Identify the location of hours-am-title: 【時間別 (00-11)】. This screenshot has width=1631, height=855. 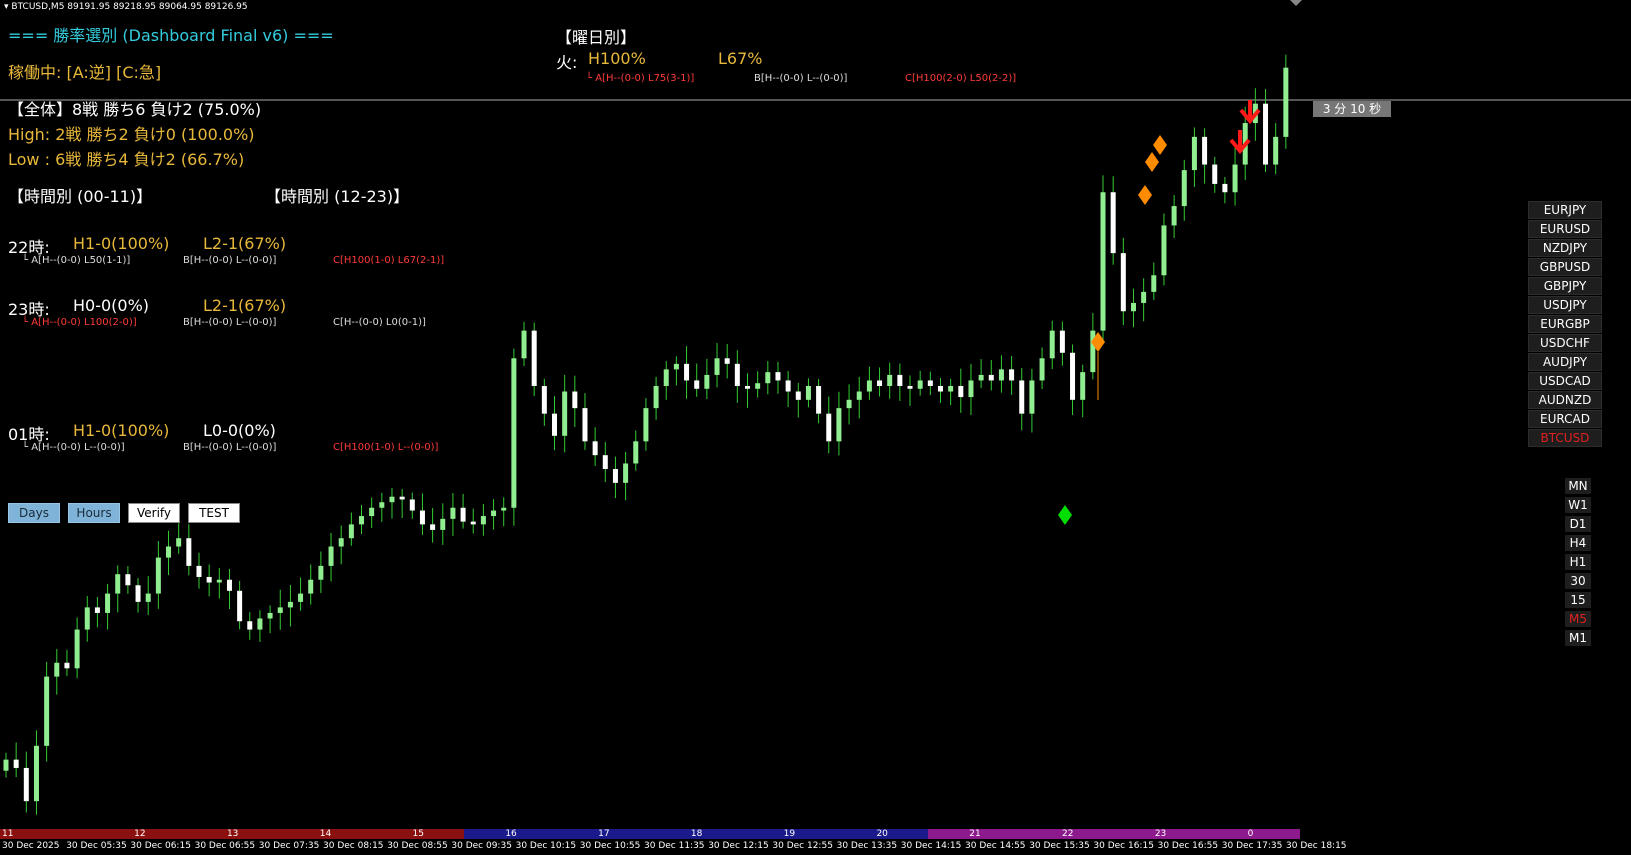
(80, 196).